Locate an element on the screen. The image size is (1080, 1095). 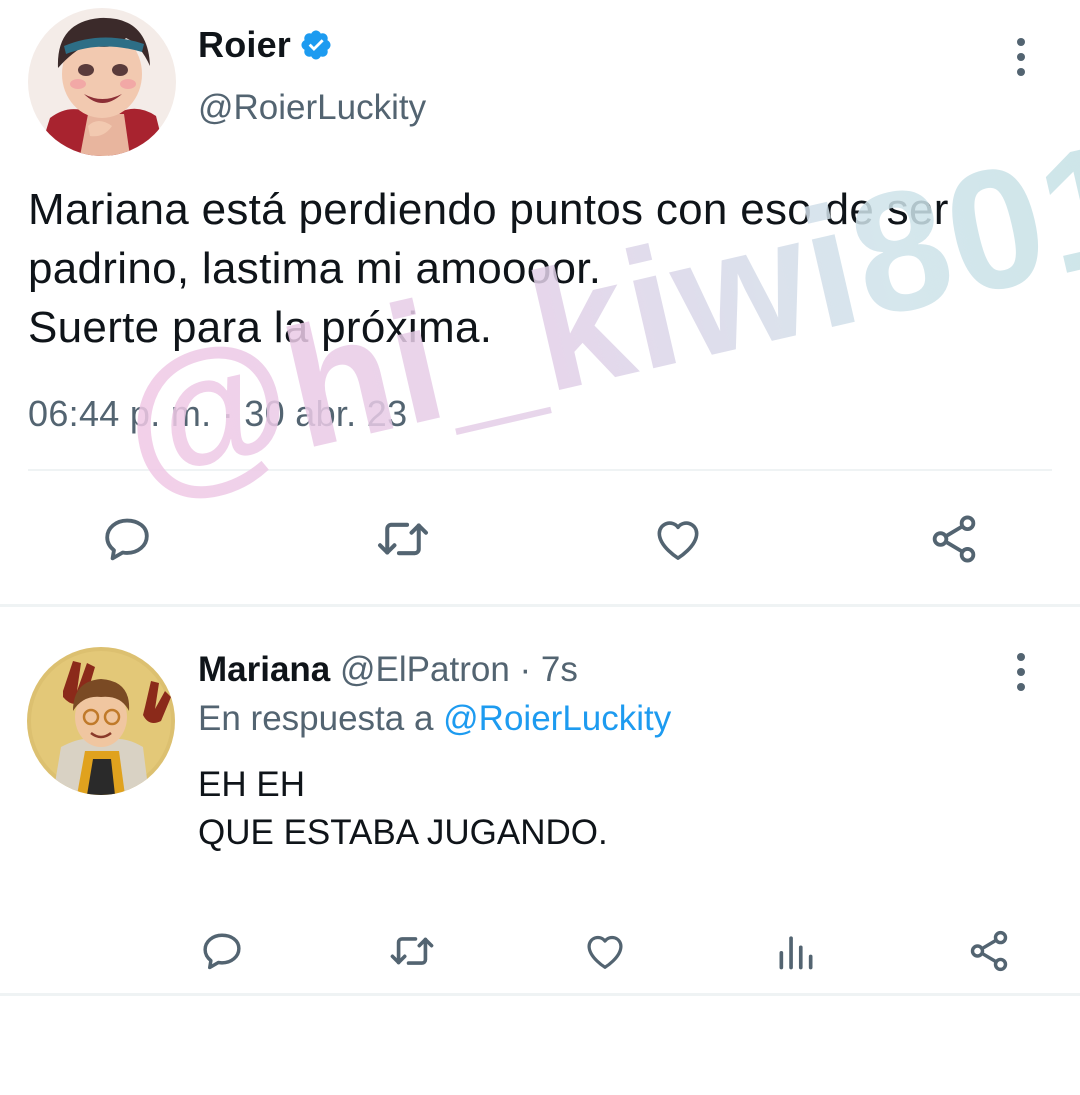
reply-context-prefix: En respuesta a is located at coordinates (321, 718).